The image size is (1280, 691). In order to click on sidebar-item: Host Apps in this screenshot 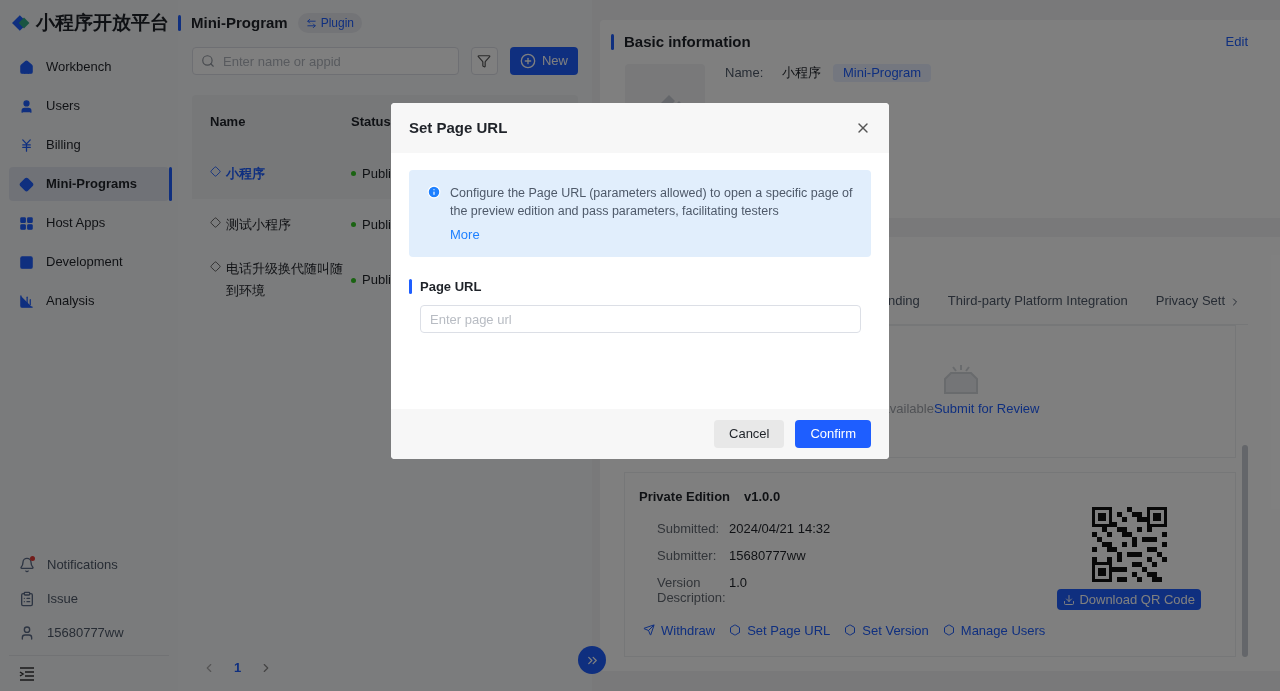, I will do `click(89, 223)`.